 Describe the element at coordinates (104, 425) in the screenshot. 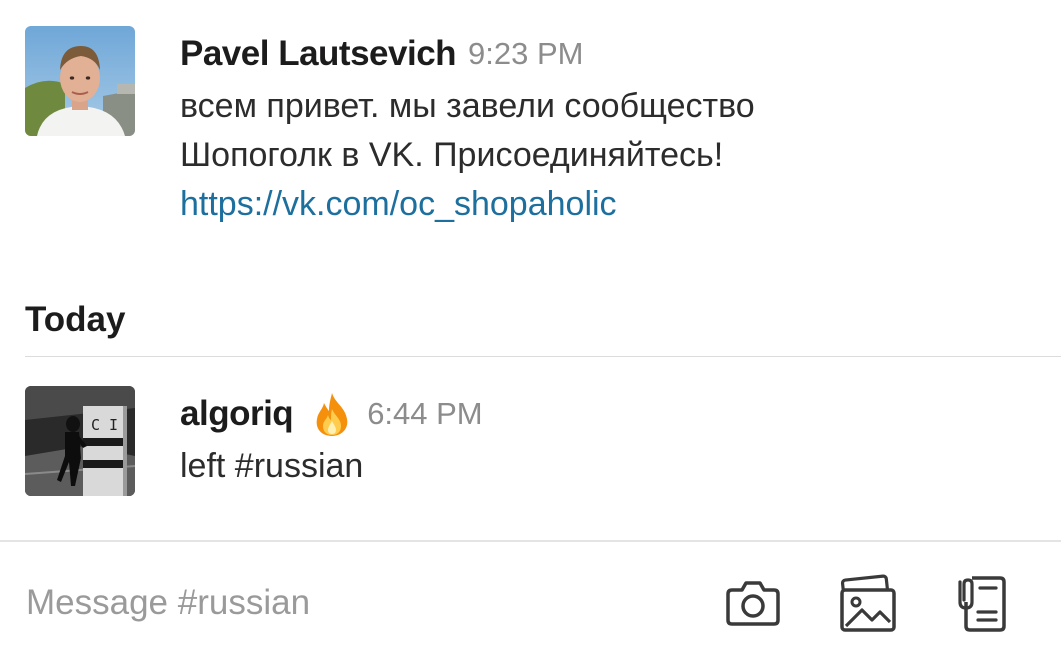

I see `svg-text: C I` at that location.